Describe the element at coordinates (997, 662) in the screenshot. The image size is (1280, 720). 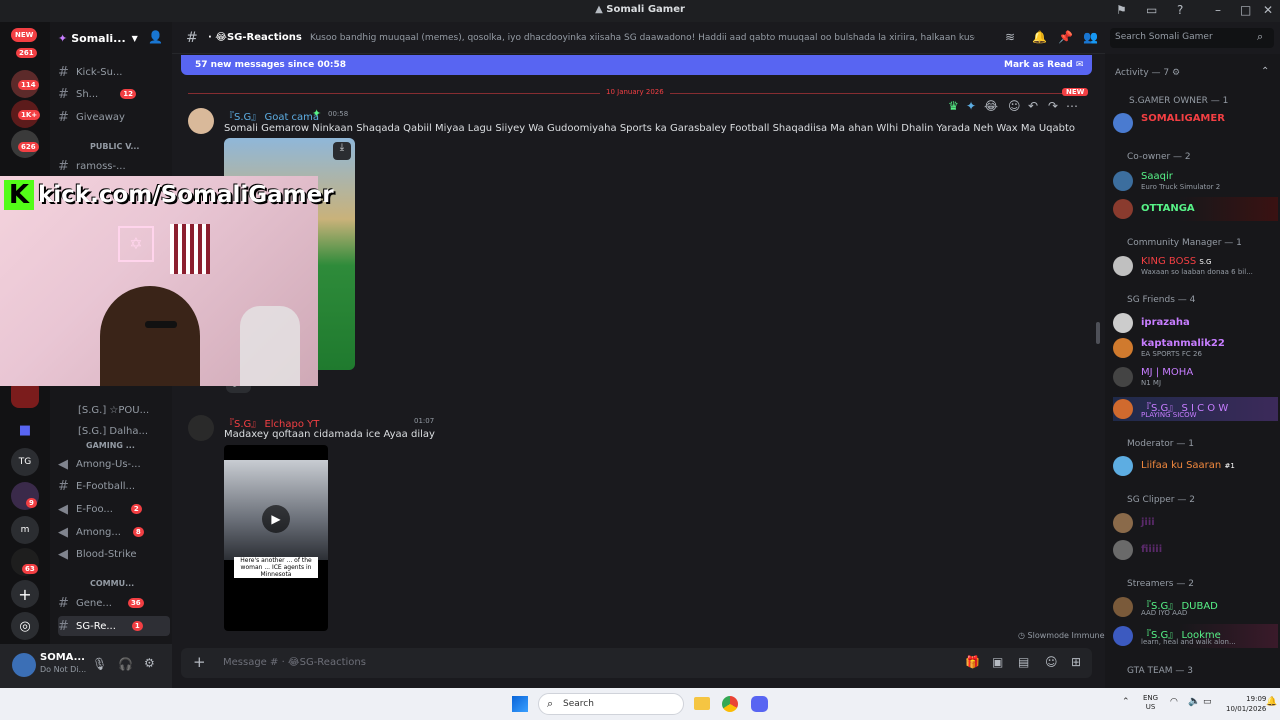
I see `gif-icon: ▣` at that location.